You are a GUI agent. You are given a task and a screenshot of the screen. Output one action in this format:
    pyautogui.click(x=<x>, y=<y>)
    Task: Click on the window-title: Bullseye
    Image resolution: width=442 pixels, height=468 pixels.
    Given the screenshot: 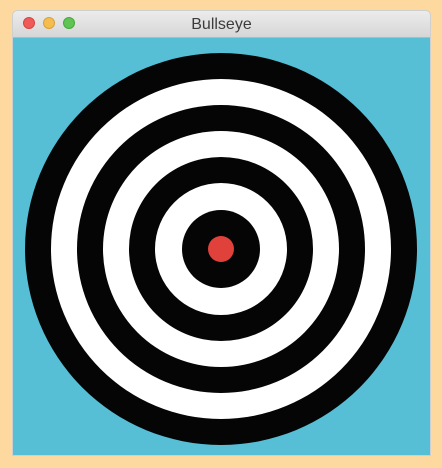 What is the action you would take?
    pyautogui.click(x=221, y=24)
    